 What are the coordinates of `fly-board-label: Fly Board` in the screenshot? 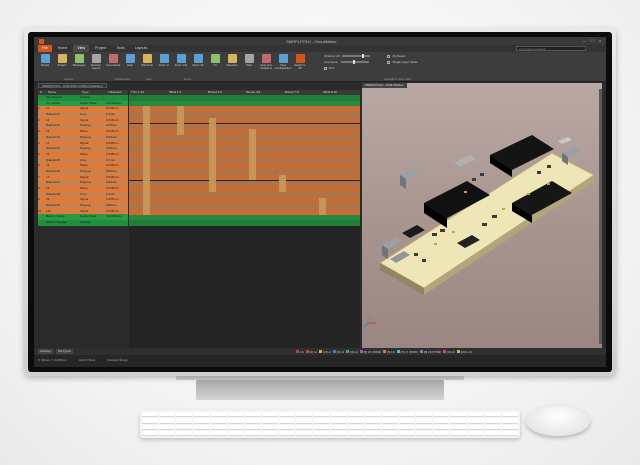 It's located at (399, 56).